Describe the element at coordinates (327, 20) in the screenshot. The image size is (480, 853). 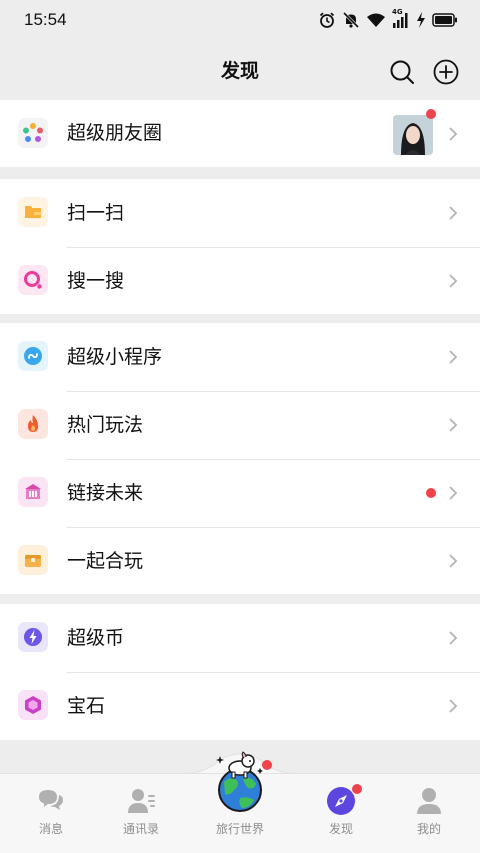
I see `alarm-icon` at that location.